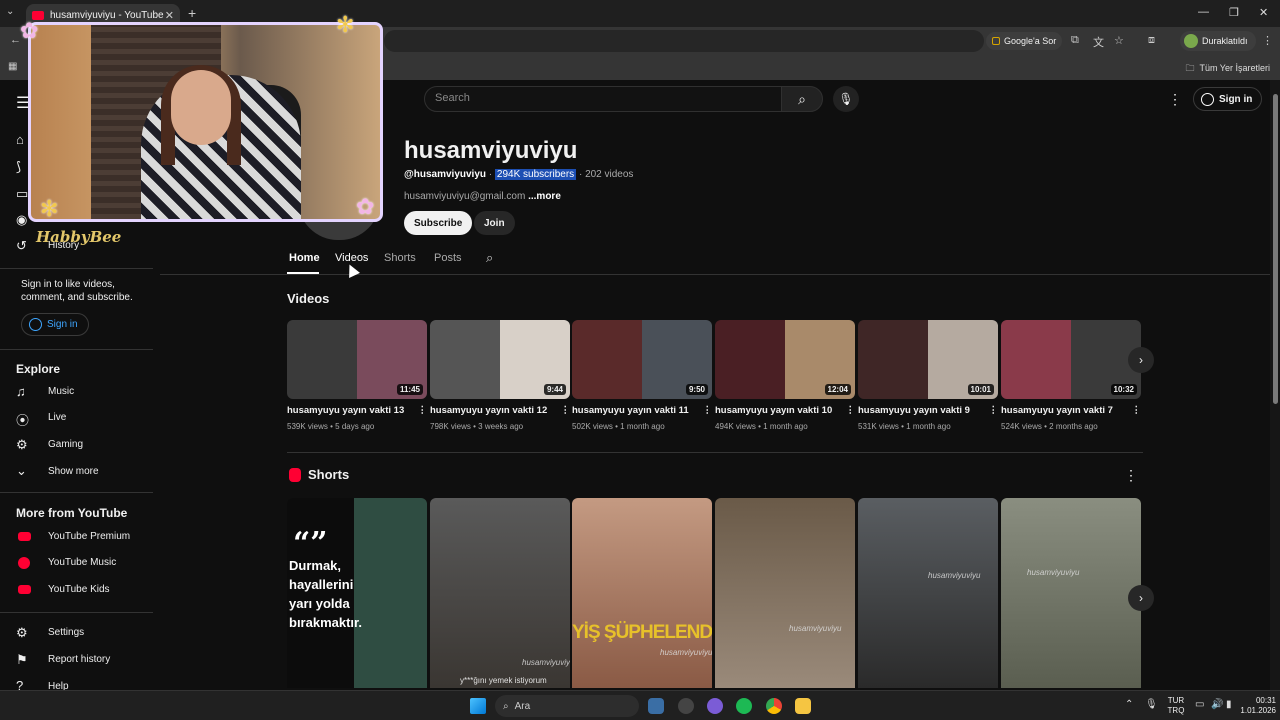 This screenshot has height=720, width=1280. Describe the element at coordinates (73, 471) in the screenshot. I see `sidebar-item-show-more: Show more` at that location.